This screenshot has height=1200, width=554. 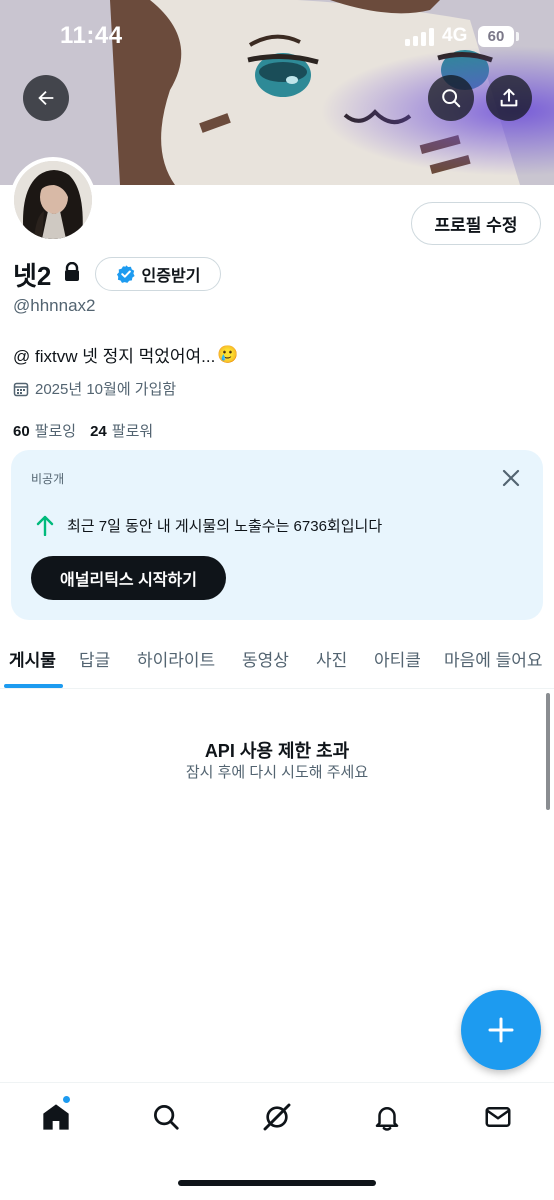 I want to click on grok-icon, so click(x=277, y=1117).